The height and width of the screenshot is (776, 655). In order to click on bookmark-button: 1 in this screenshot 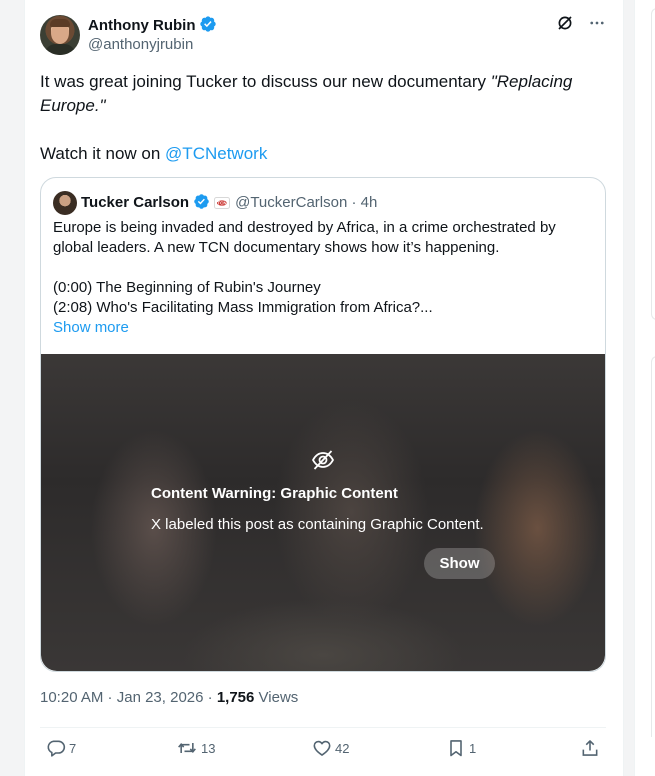, I will do `click(461, 748)`.